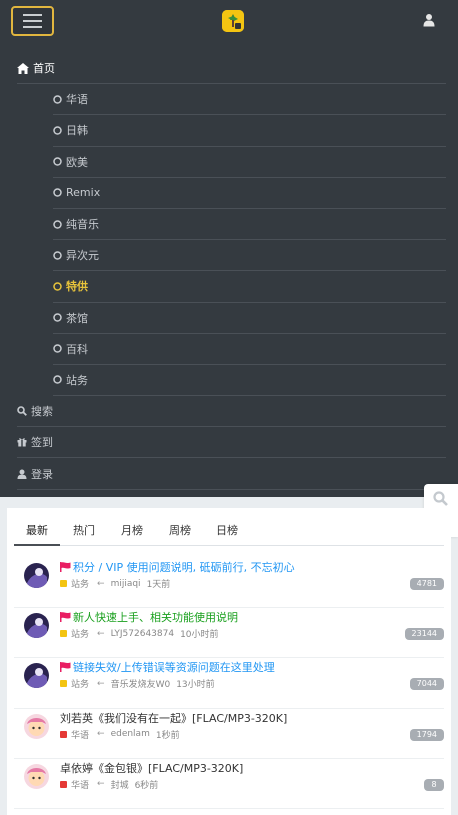 The height and width of the screenshot is (815, 458). I want to click on thread-title: 卓依婷《金包银》[FLAC/MP3-320K], so click(151, 768).